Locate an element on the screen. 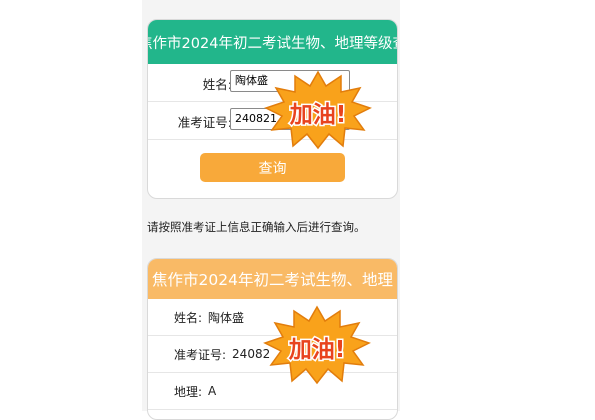 The image size is (595, 420). instruction-text: 请按照准考证上信息正确输入后进行查询。 is located at coordinates (256, 227).